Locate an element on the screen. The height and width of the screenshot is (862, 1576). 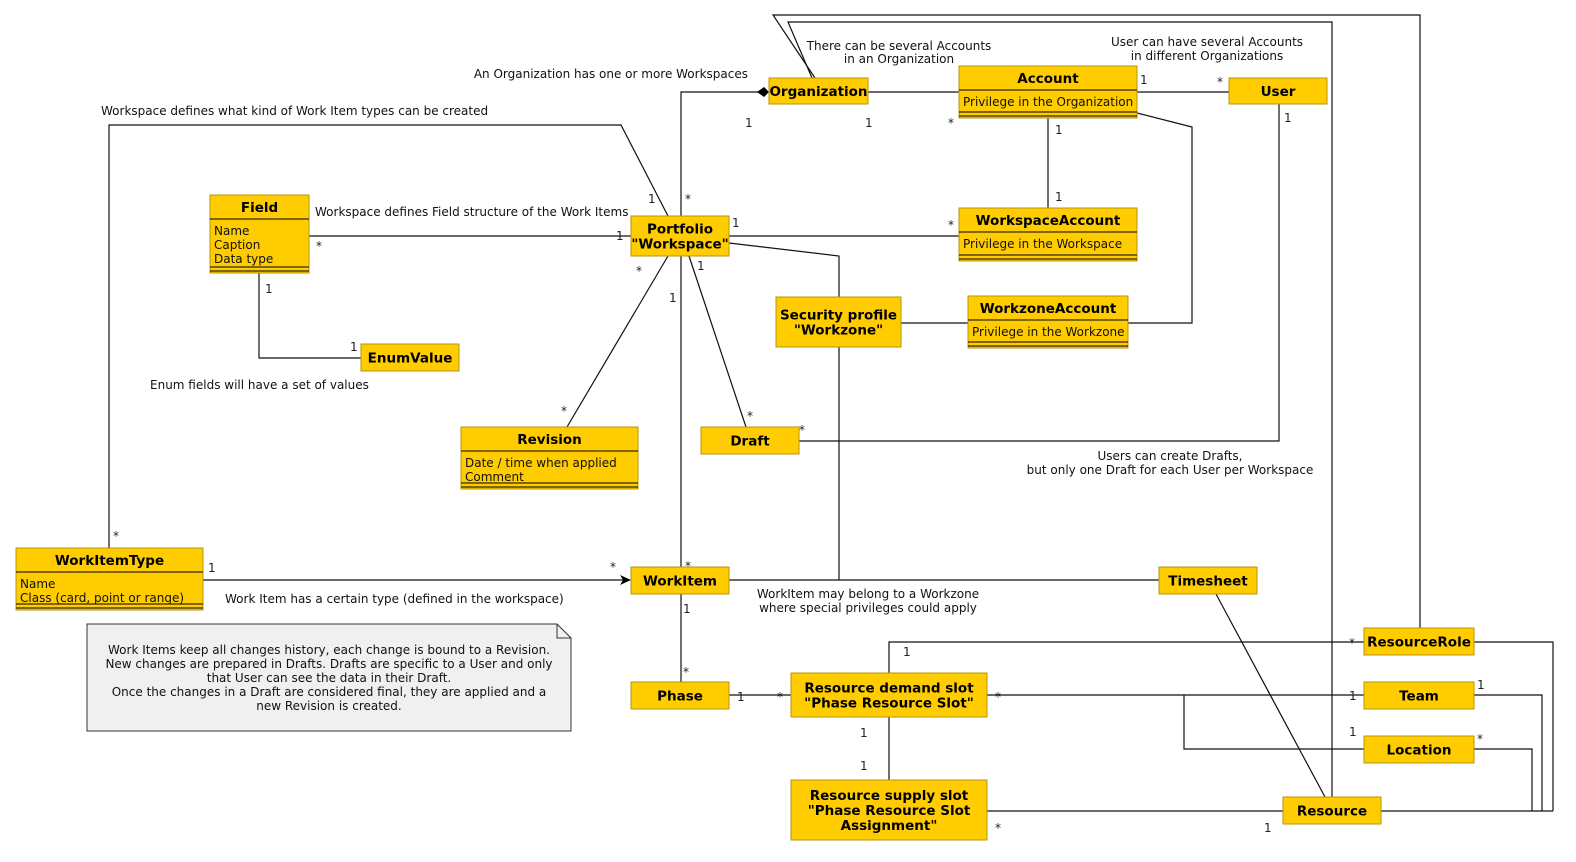
class-attribute: Class (card, point or range) is located at coordinates (102, 598).